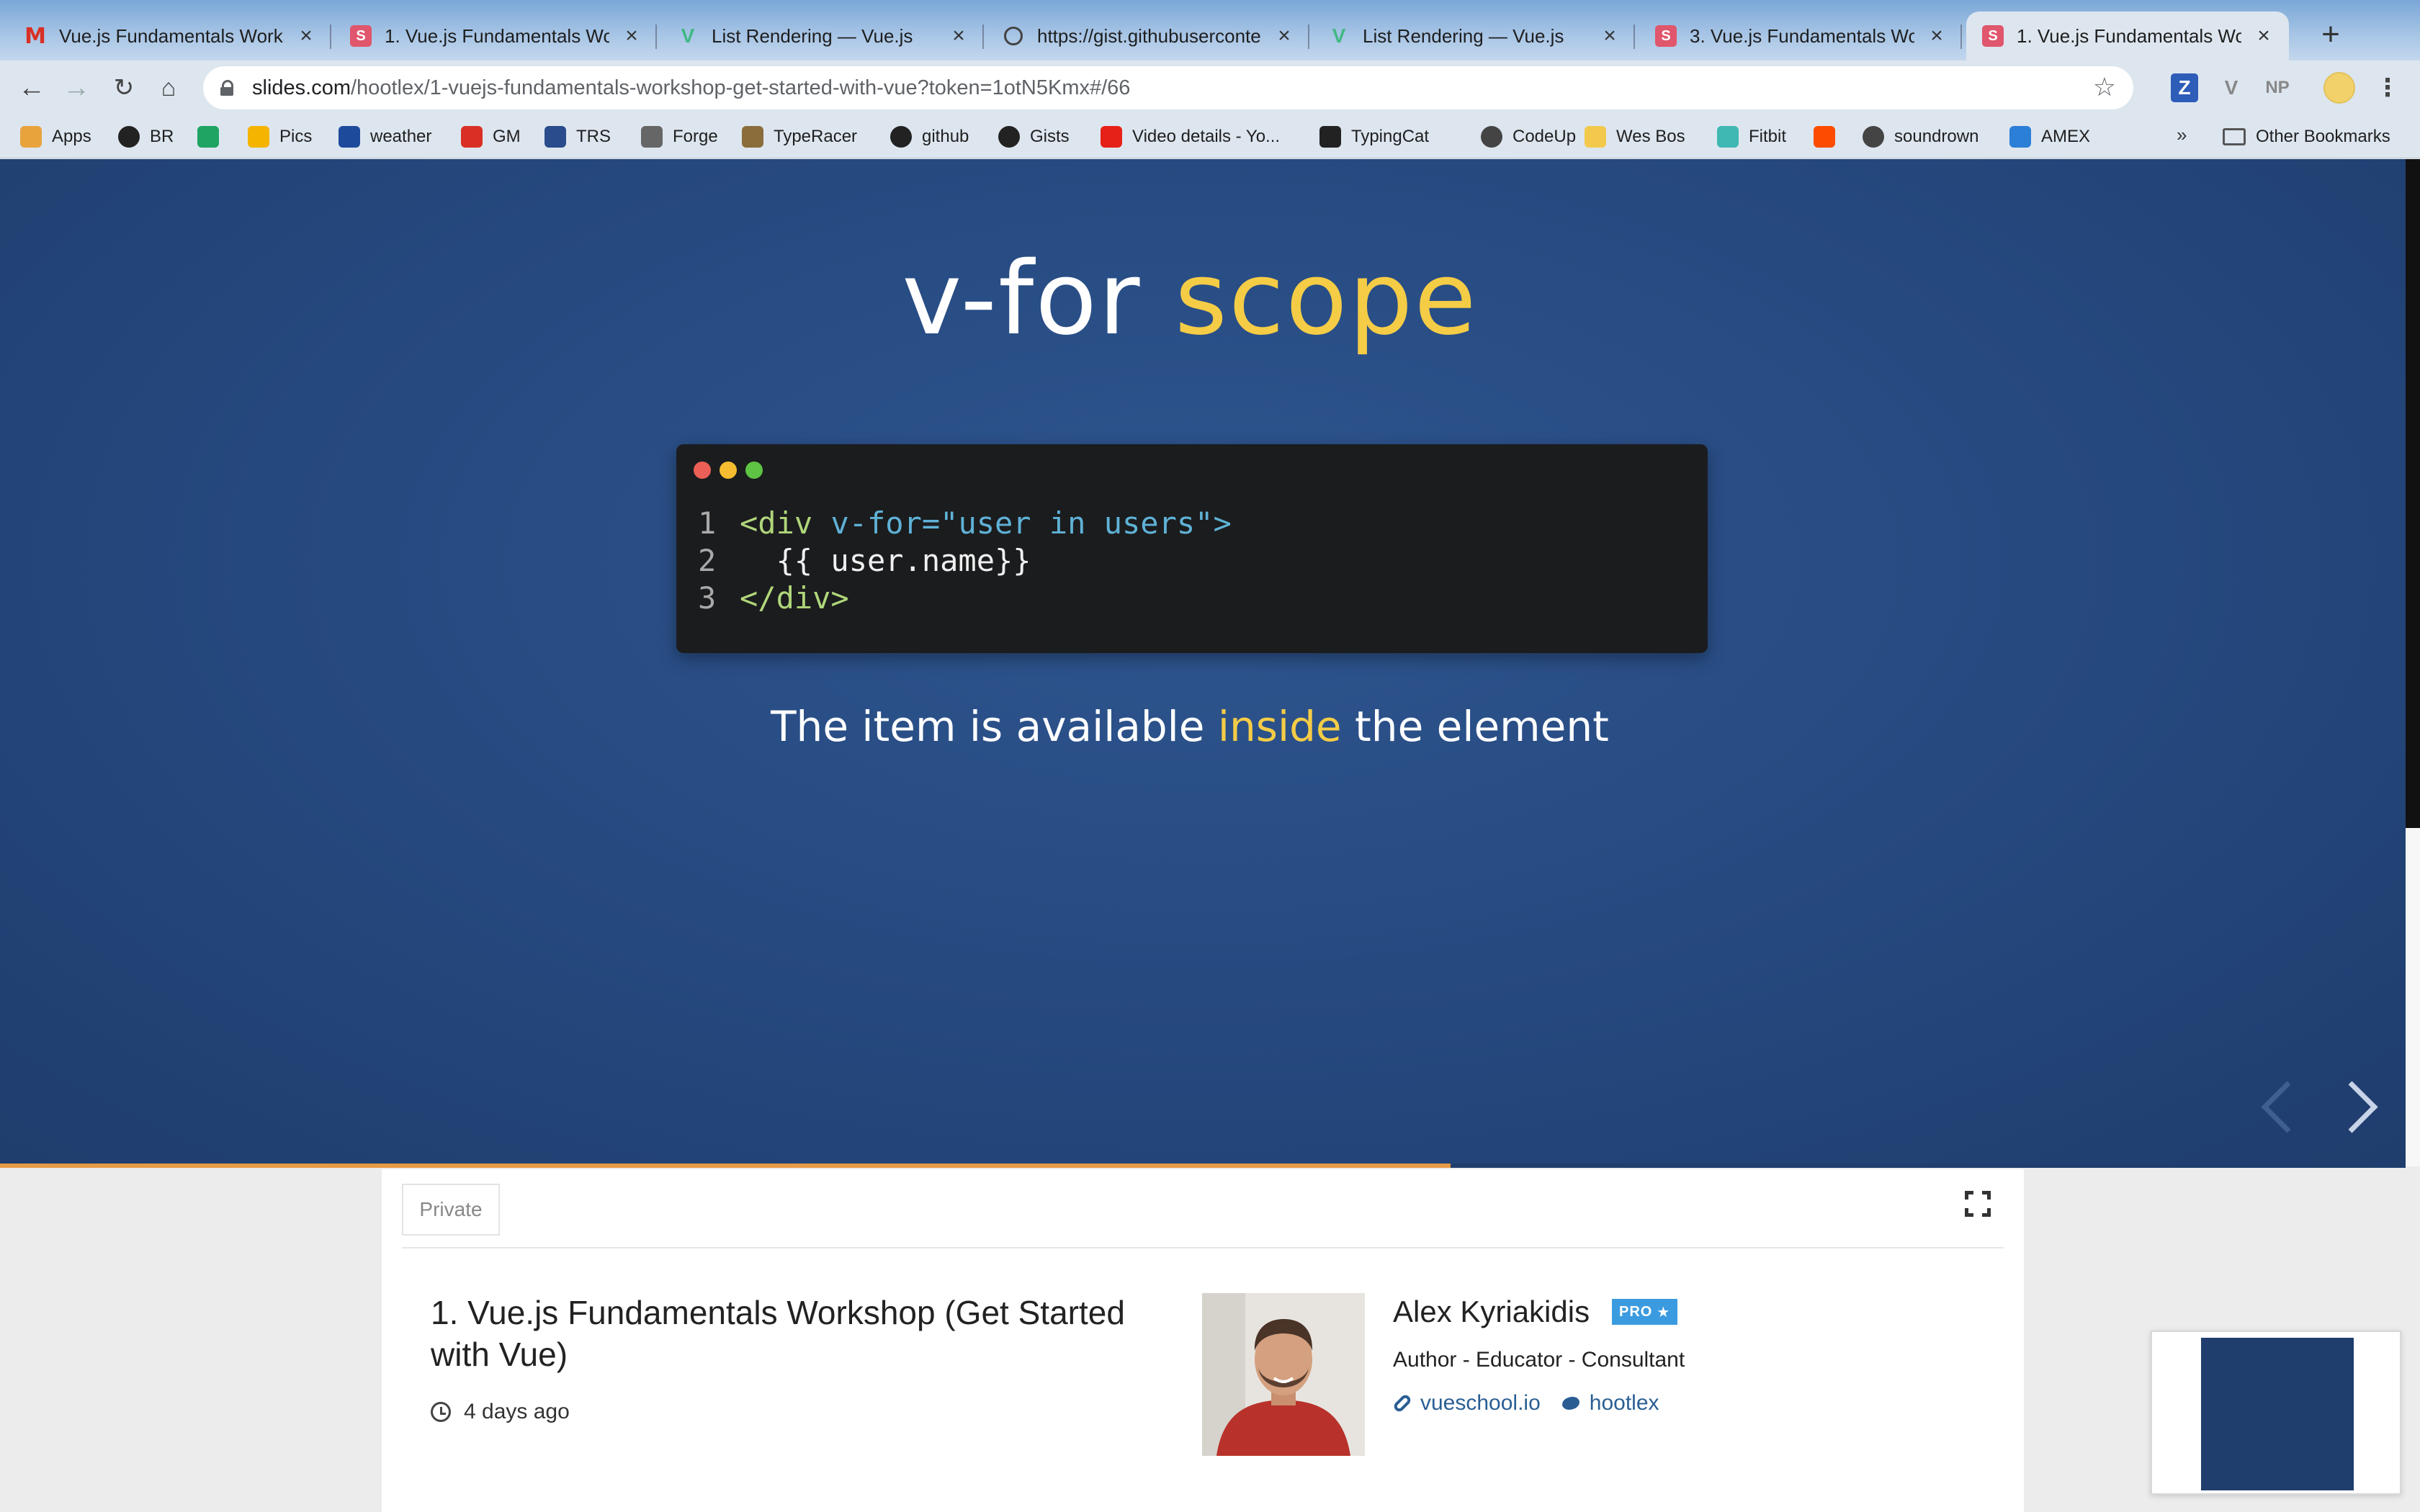 The height and width of the screenshot is (1512, 2420). What do you see at coordinates (401, 136) in the screenshot?
I see `bookmark-label: weather` at bounding box center [401, 136].